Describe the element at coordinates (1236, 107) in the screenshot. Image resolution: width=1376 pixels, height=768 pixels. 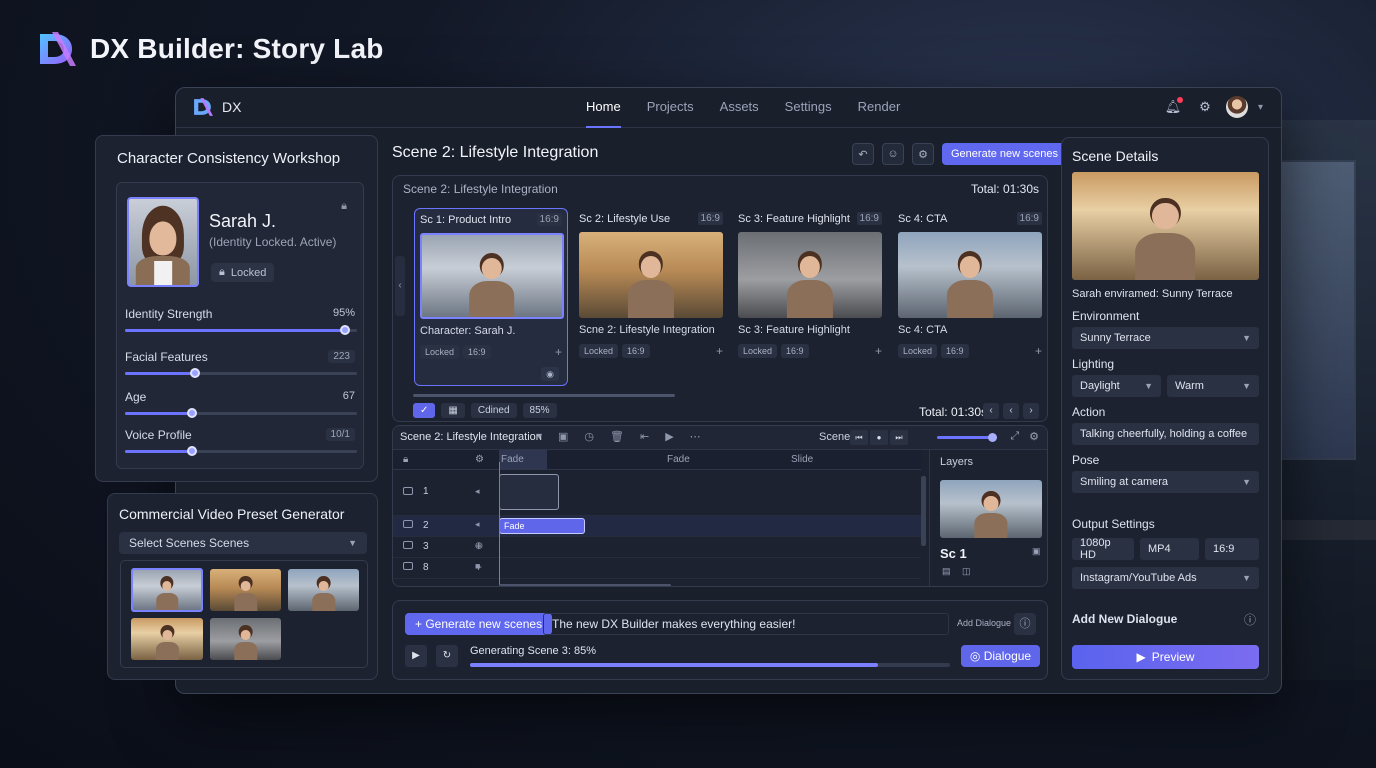
I see `avatar` at that location.